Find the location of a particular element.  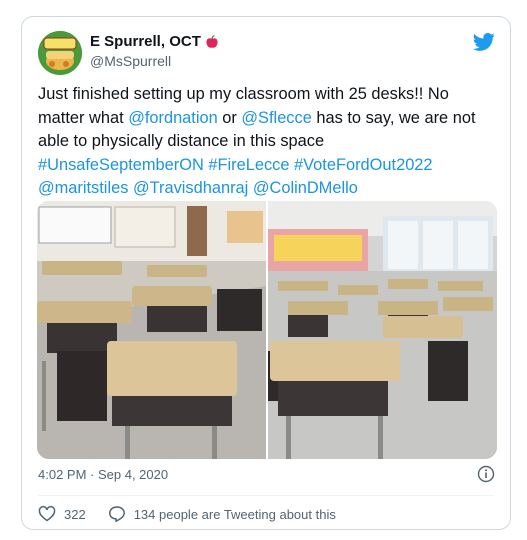

mention-colindmello: @ColinDMello is located at coordinates (305, 188).